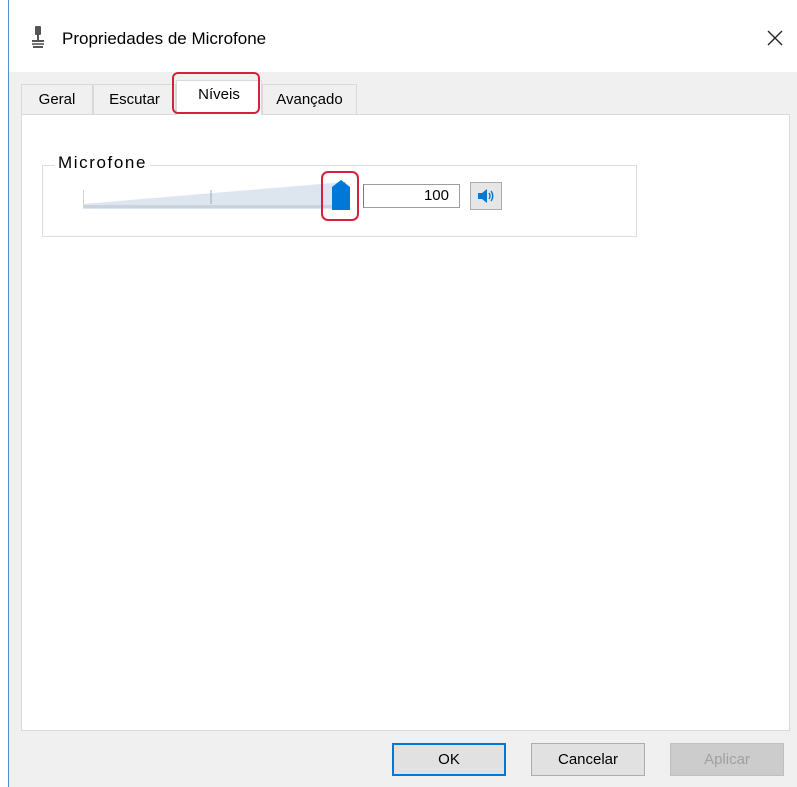  Describe the element at coordinates (411, 196) in the screenshot. I see `level-value-field: 100` at that location.